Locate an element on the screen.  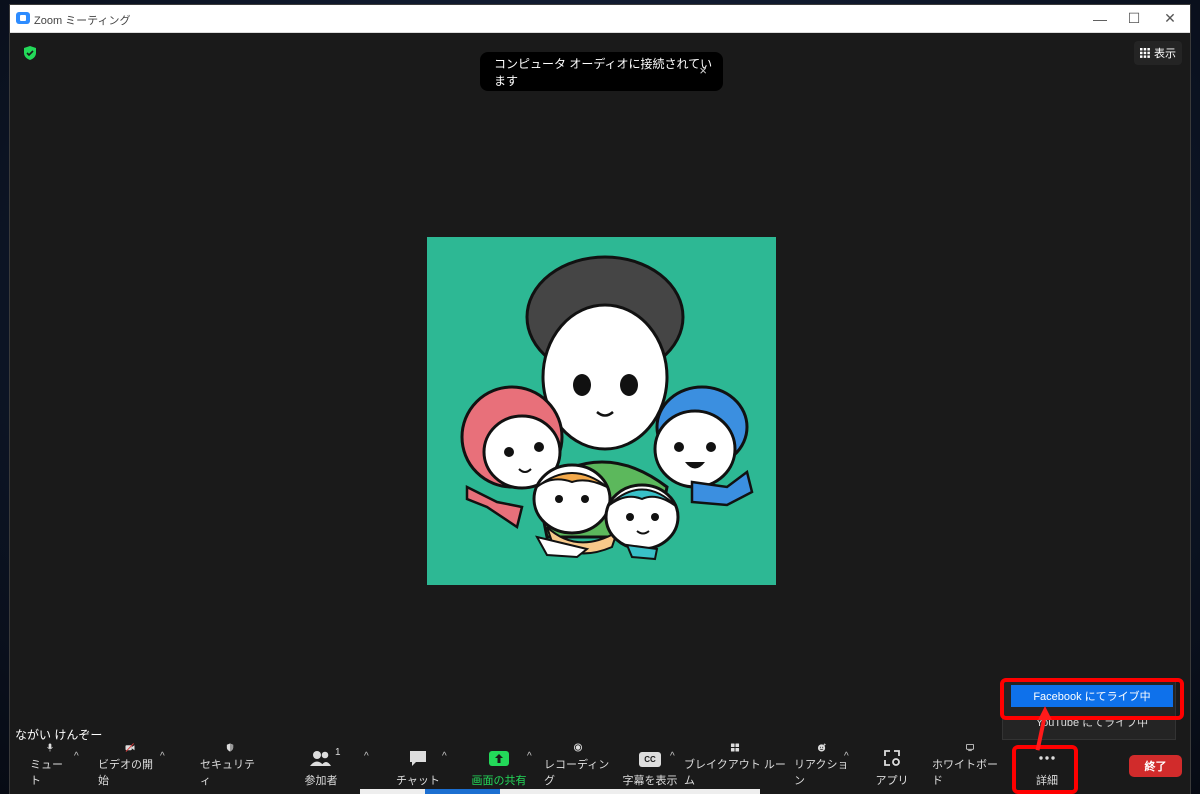
record-button: レコーディング is located at coordinates (578, 768).